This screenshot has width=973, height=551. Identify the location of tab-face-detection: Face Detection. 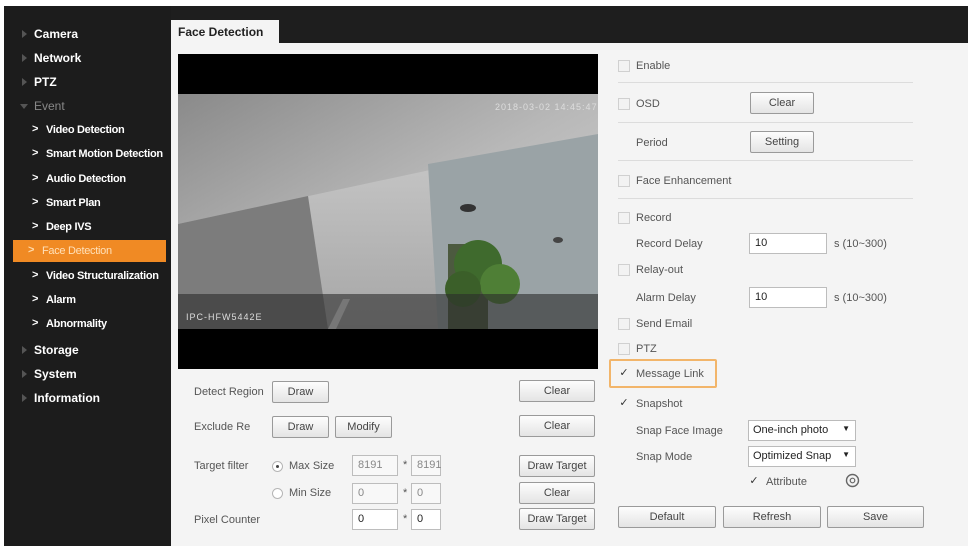
(225, 31).